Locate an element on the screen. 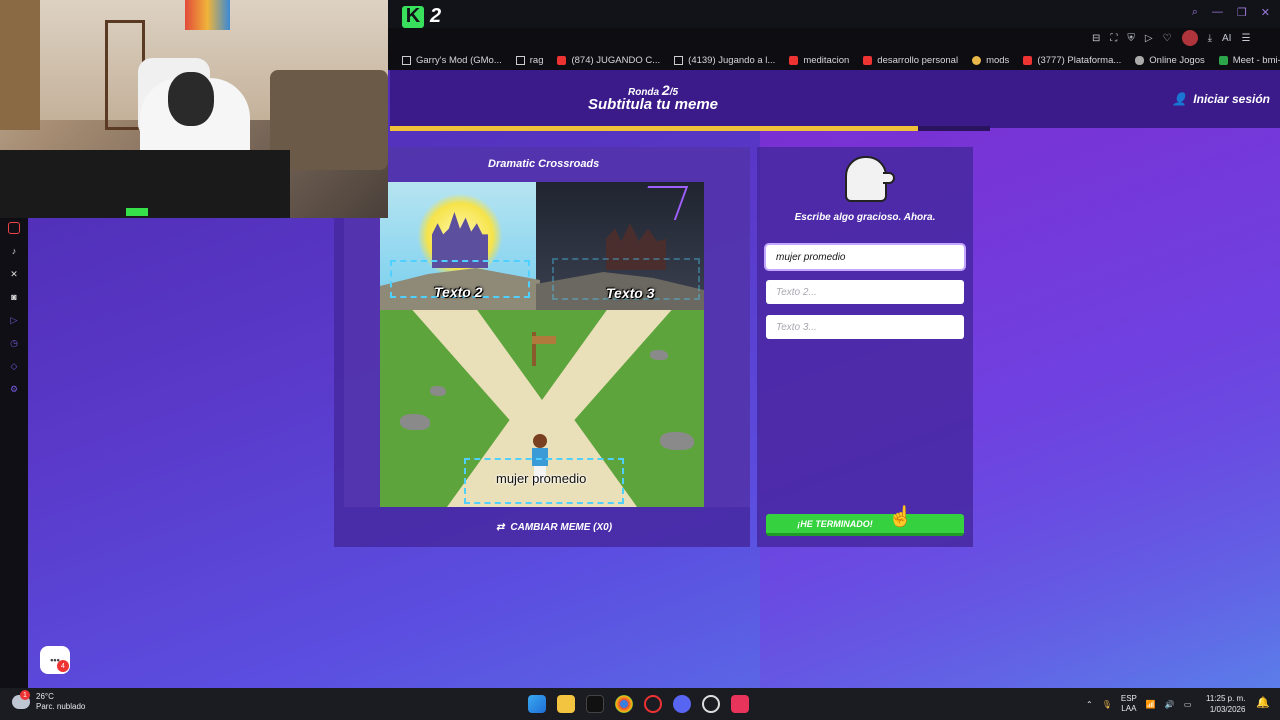  chat-badge: 4 is located at coordinates (63, 666).